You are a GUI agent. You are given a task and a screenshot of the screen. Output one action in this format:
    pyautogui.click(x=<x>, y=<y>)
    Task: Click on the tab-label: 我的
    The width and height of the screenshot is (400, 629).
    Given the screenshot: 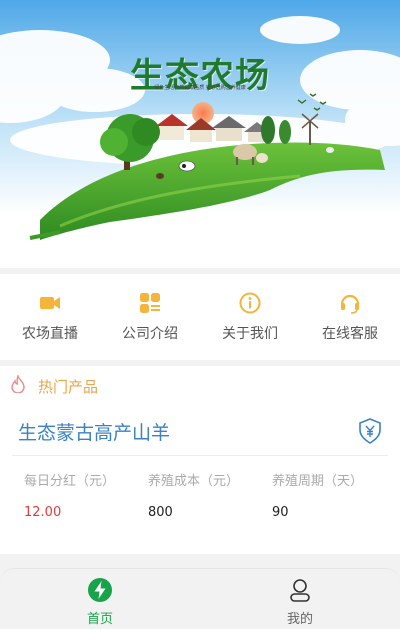 What is the action you would take?
    pyautogui.click(x=299, y=619)
    